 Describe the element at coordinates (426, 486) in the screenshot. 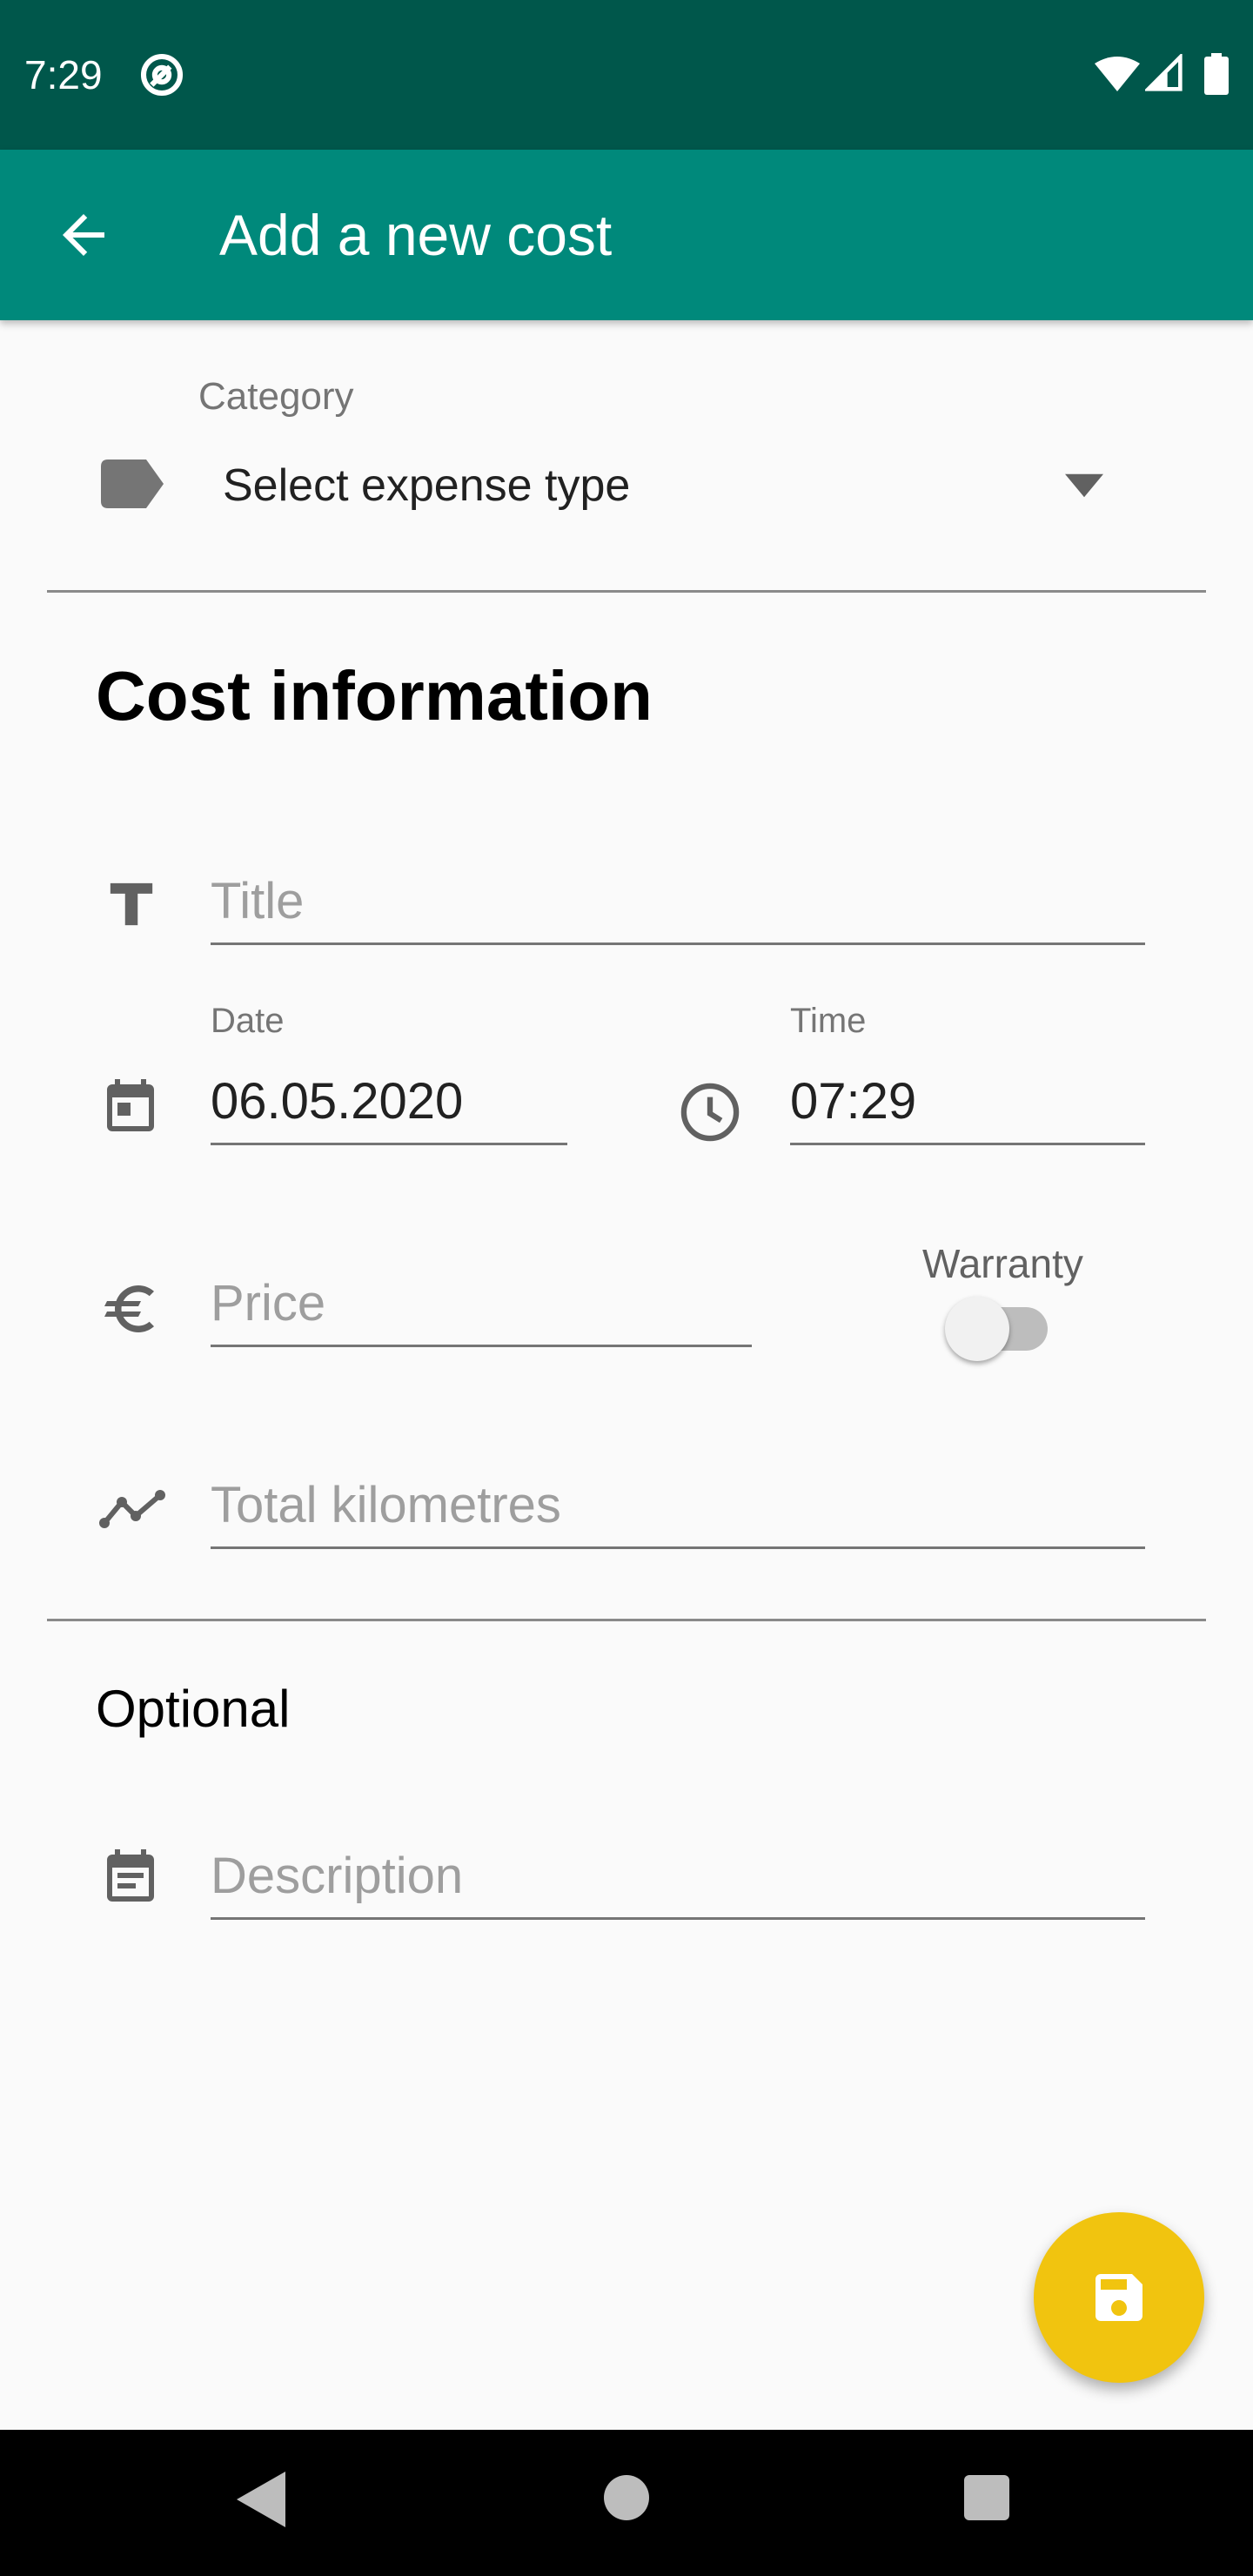

I see `category-dropdown: Select expense type` at that location.